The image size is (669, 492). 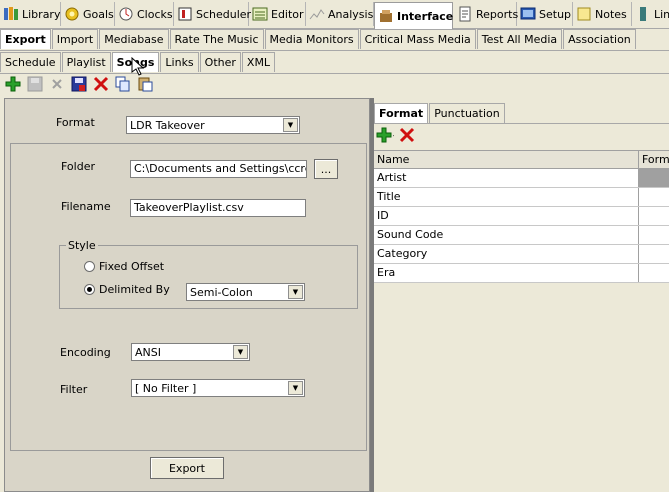 I want to click on table-row: Sound Code, so click(x=521, y=235).